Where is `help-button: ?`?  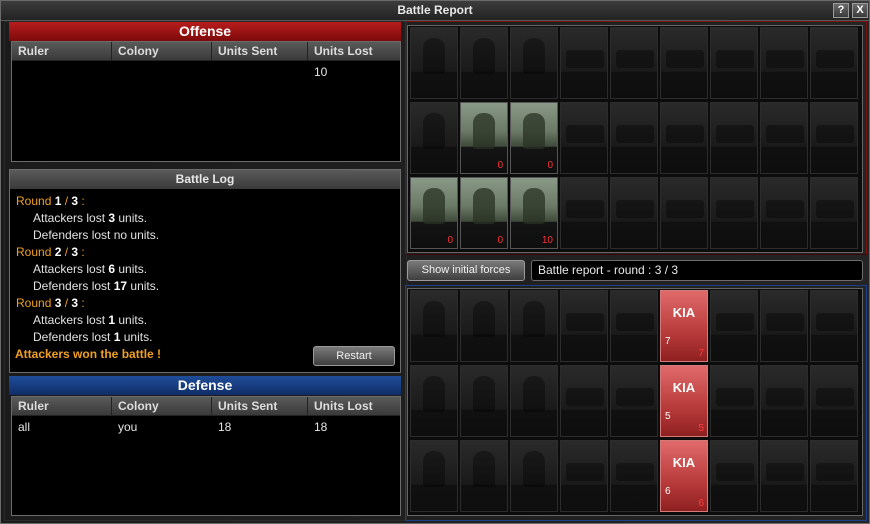 help-button: ? is located at coordinates (841, 10).